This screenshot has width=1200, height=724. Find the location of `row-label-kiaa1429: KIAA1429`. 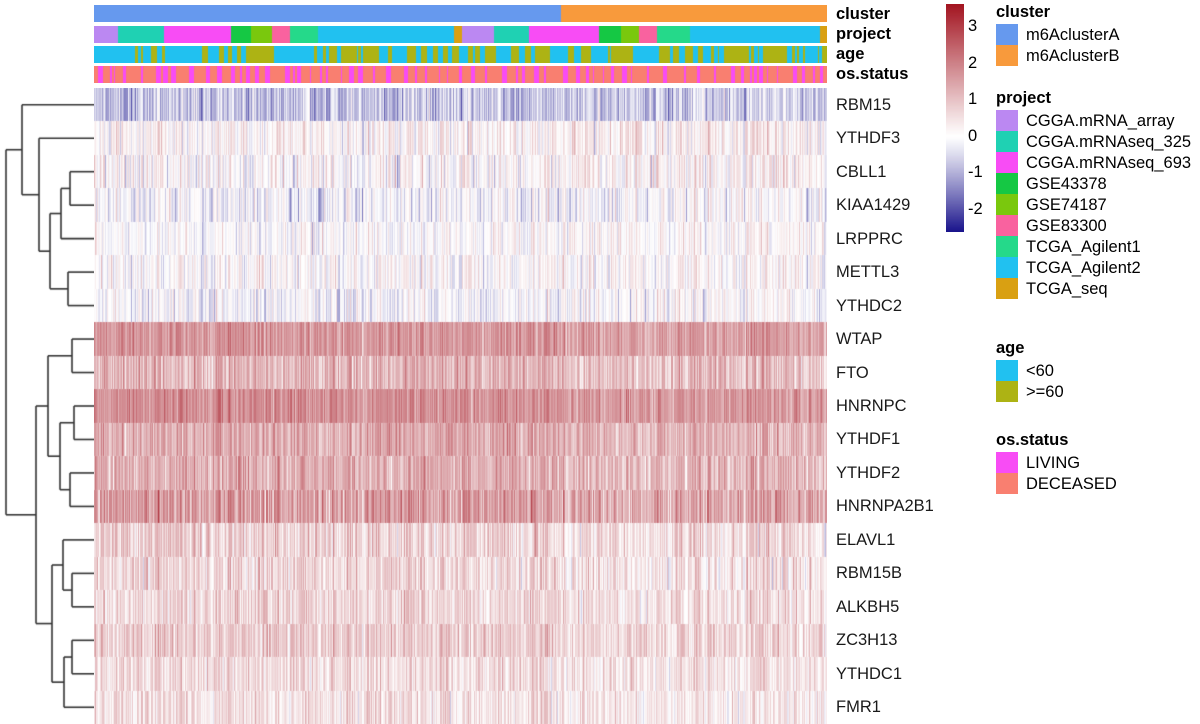

row-label-kiaa1429: KIAA1429 is located at coordinates (873, 205).